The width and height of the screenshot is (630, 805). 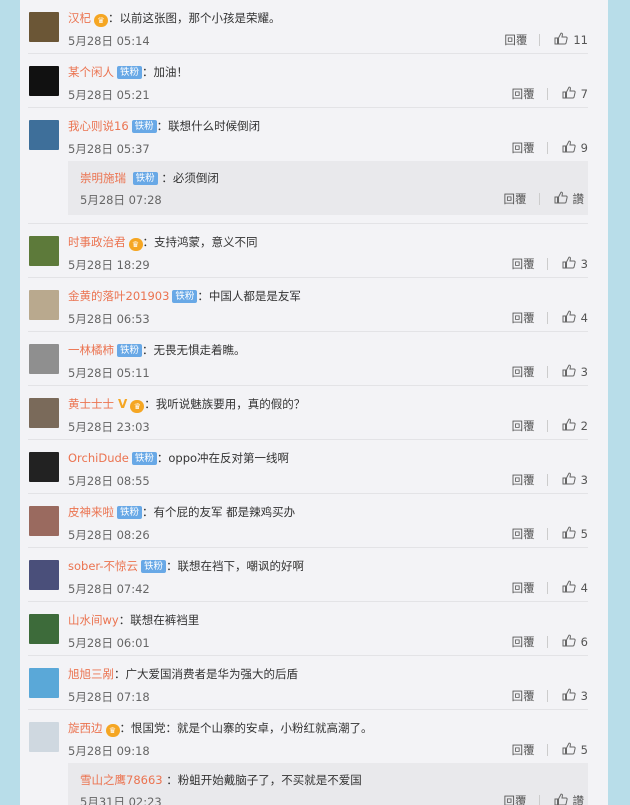 I want to click on comment-time: 5月28日 23:03, so click(x=109, y=427).